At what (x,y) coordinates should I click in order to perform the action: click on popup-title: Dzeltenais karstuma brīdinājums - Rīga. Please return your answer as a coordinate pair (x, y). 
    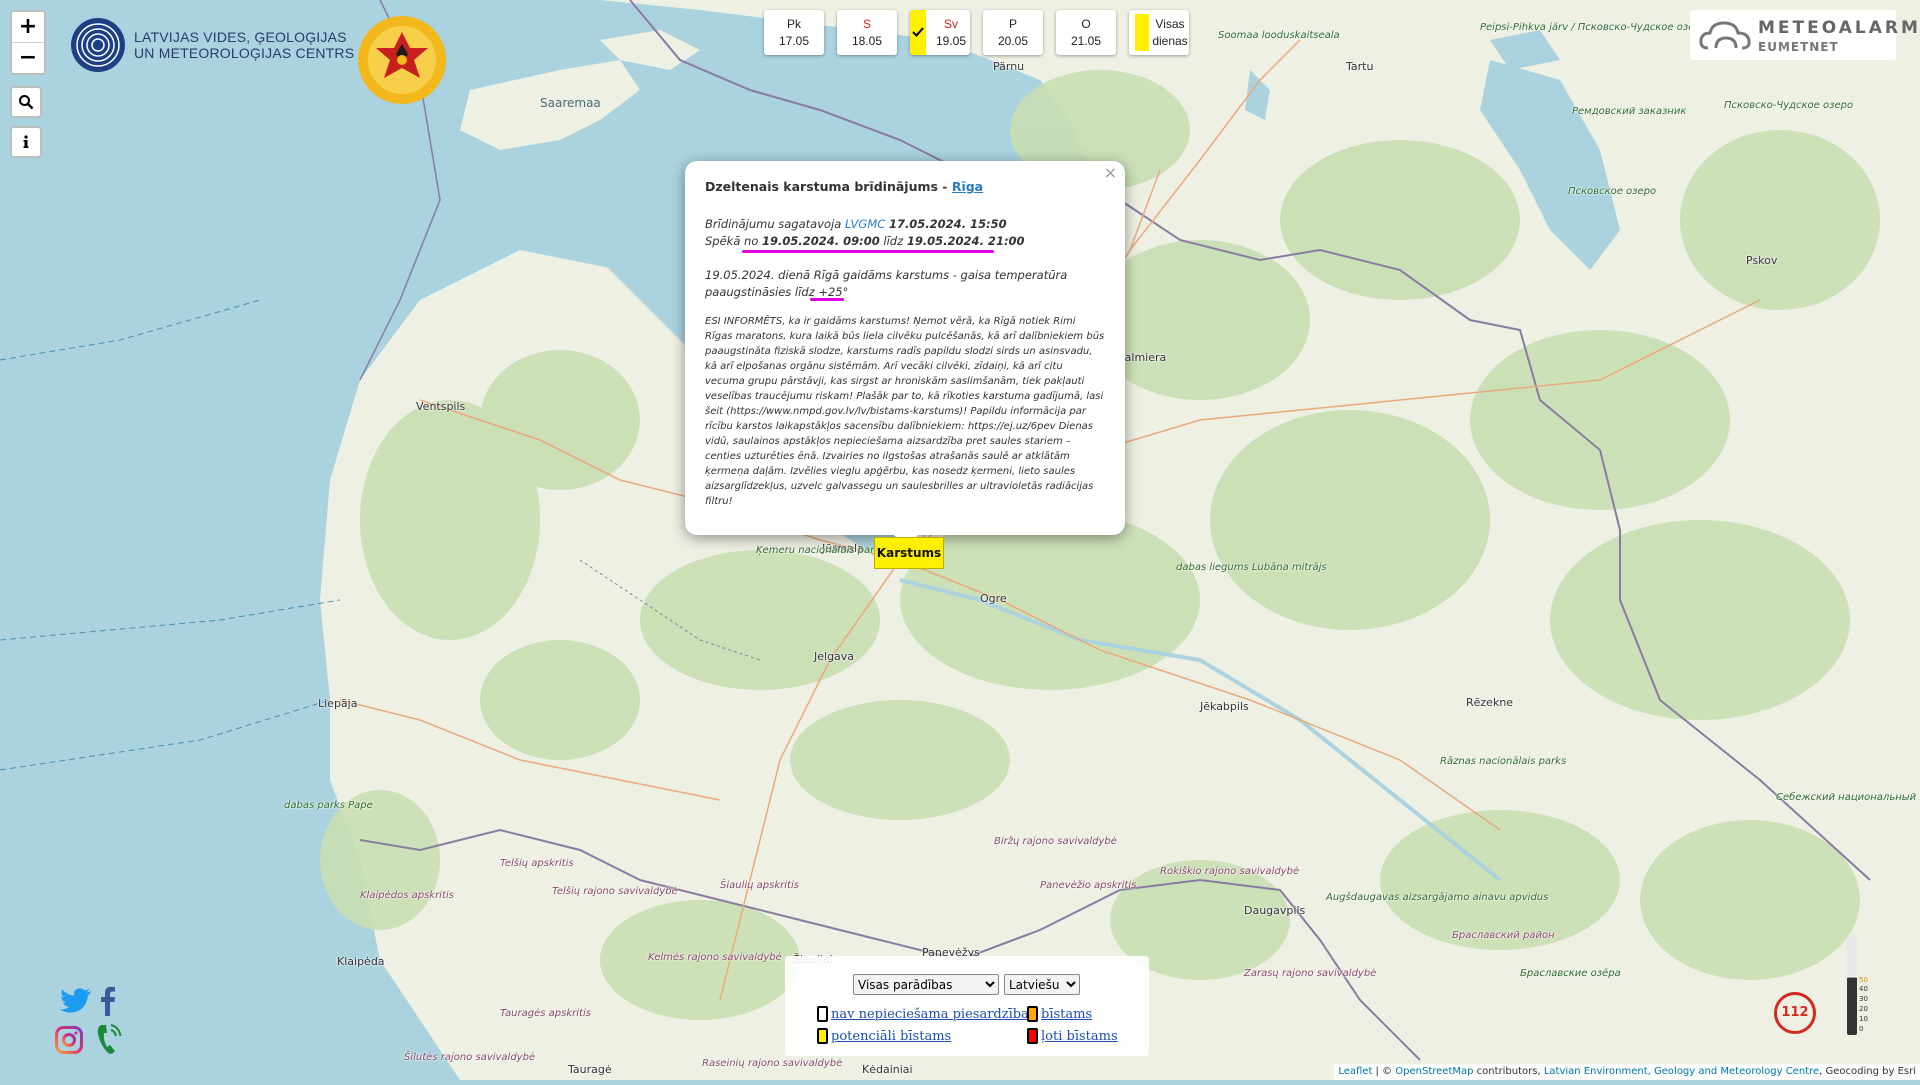
    Looking at the image, I should click on (905, 186).